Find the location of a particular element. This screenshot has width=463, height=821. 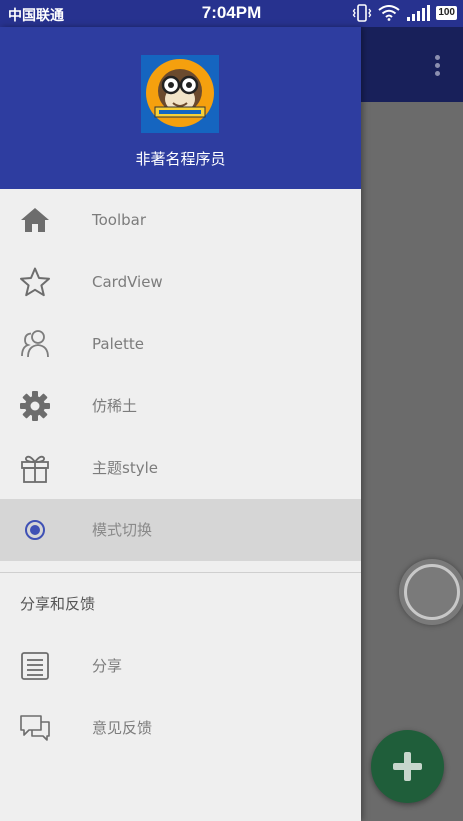

menu-item-label: 模式切换 is located at coordinates (122, 530).